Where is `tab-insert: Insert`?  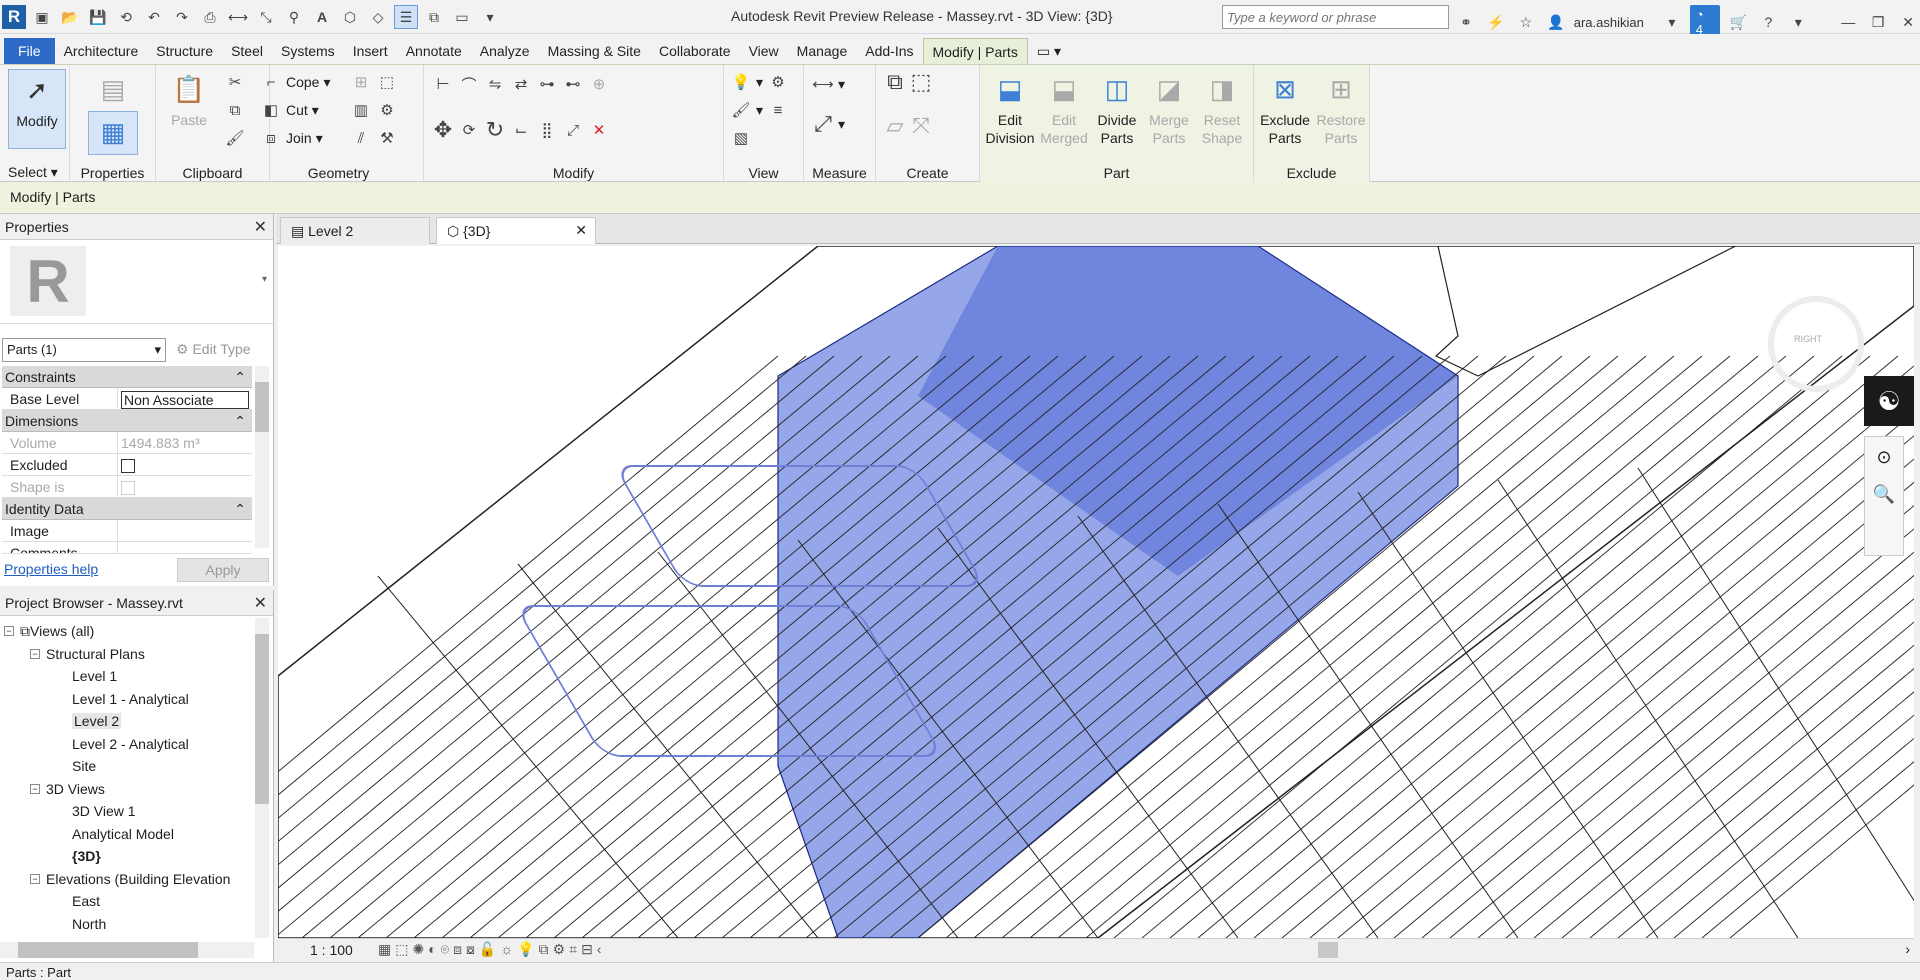
tab-insert: Insert is located at coordinates (370, 51).